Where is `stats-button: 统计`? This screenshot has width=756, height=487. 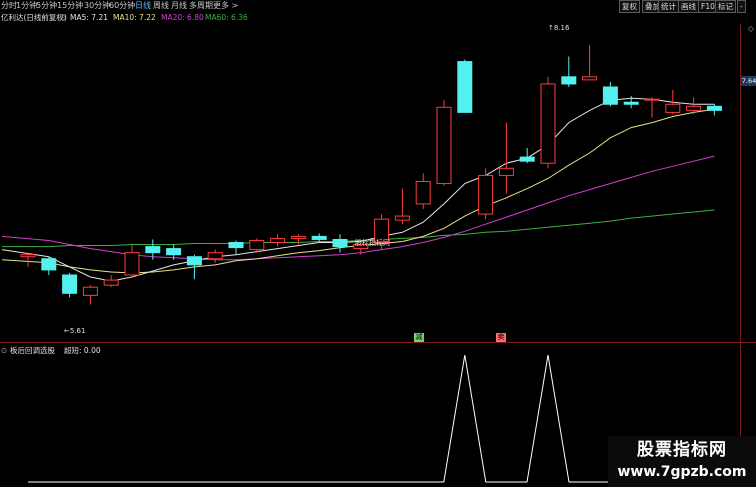
stats-button: 统计 is located at coordinates (668, 6).